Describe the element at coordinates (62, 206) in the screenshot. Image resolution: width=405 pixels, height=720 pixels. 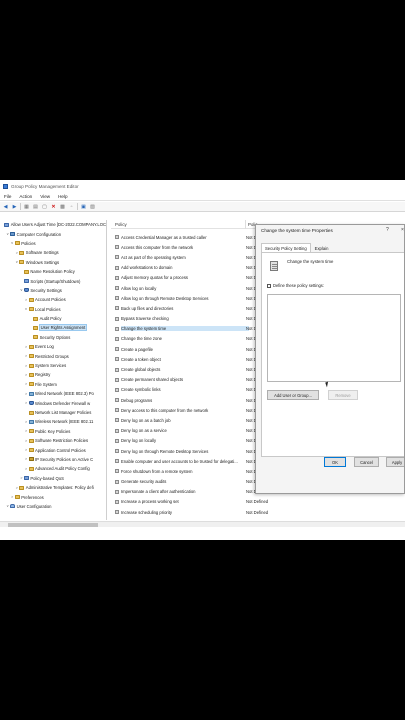
I see `properties-icon: ▩` at that location.